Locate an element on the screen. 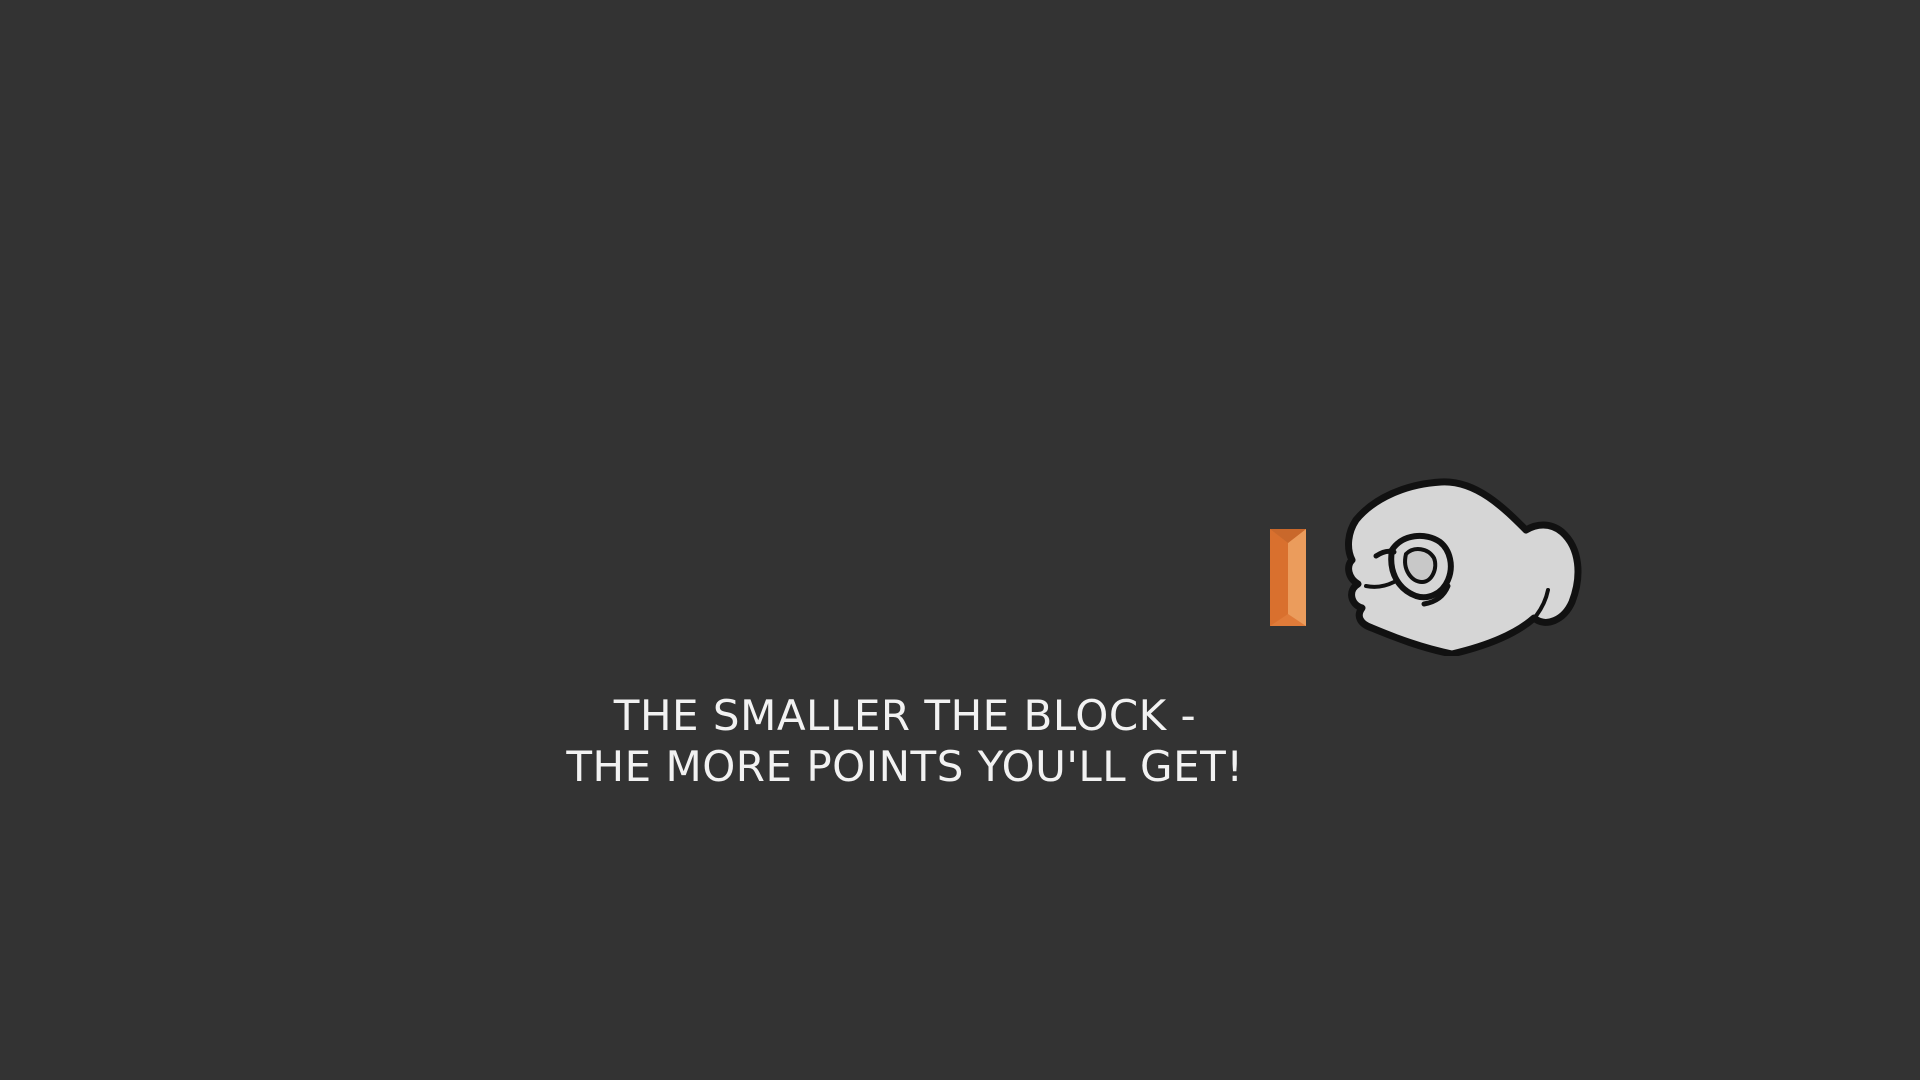 The height and width of the screenshot is (1080, 1920). tutorial-line-2: THE MORE POINTS YOU'LL GET! is located at coordinates (905, 766).